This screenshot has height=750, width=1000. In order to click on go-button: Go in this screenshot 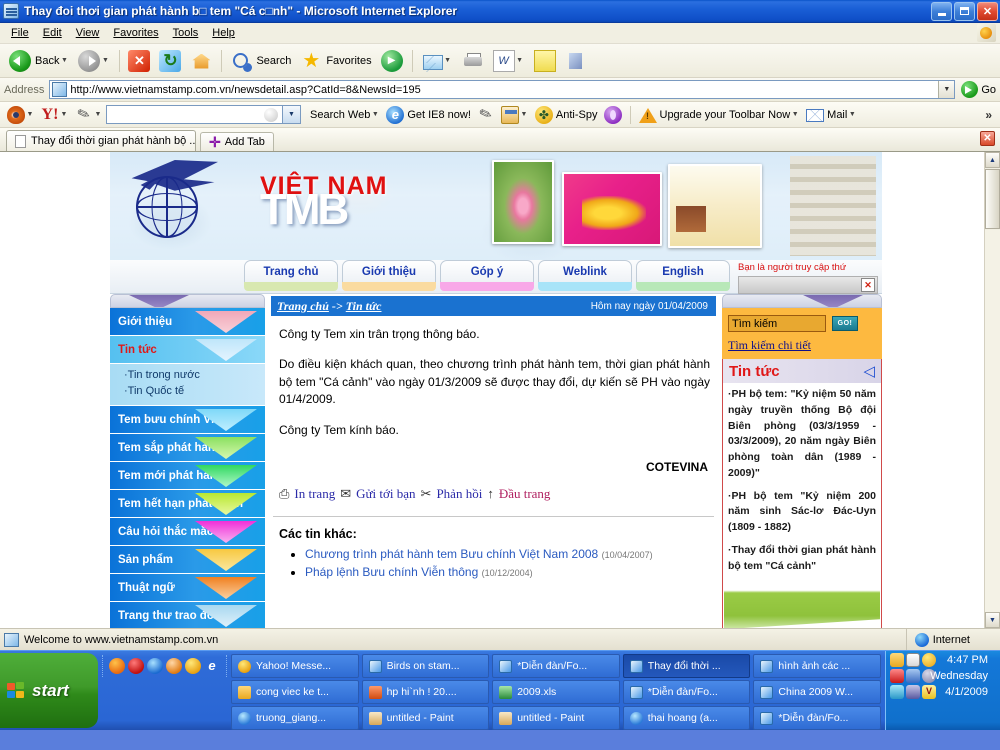, I will do `click(978, 89)`.